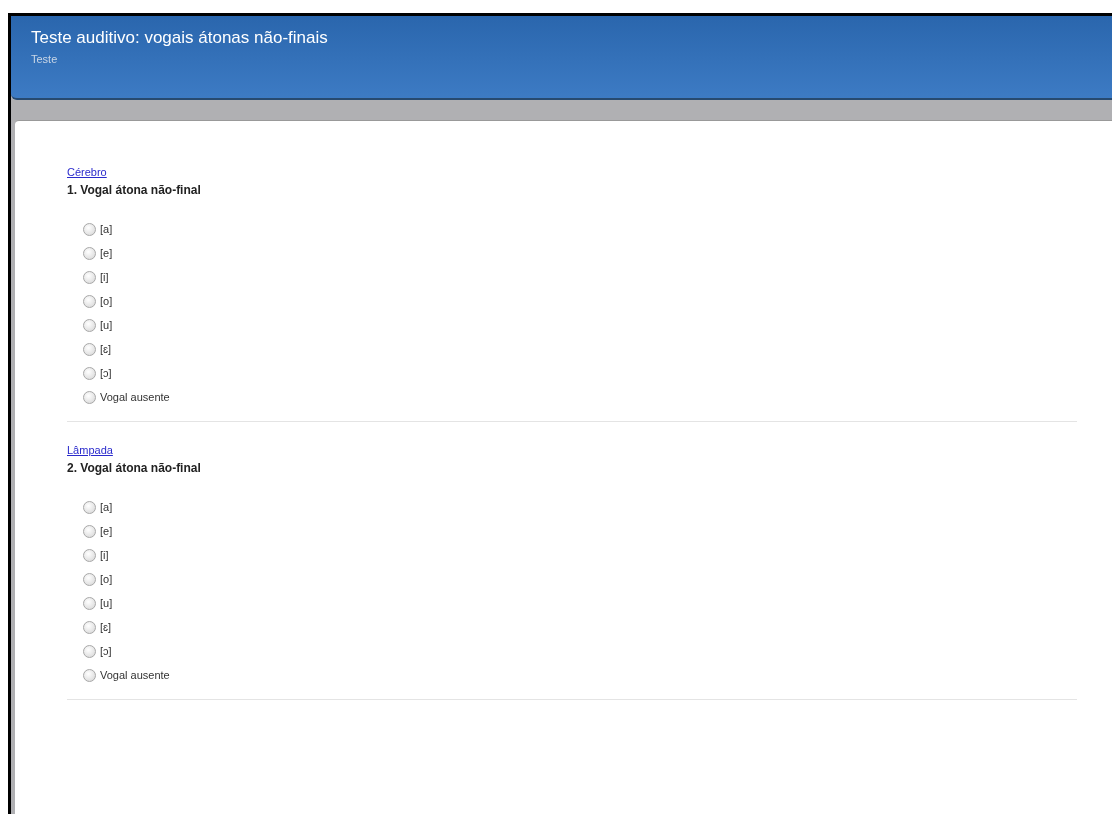 This screenshot has width=1112, height=814. Describe the element at coordinates (134, 190) in the screenshot. I see `question-title: 1. Vogal átona não-final` at that location.